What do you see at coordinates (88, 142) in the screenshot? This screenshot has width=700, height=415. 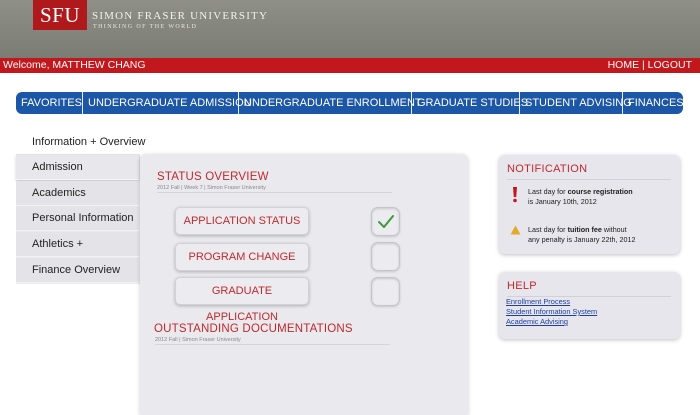 I see `sidebar-item-information-overview: Information + Overview` at bounding box center [88, 142].